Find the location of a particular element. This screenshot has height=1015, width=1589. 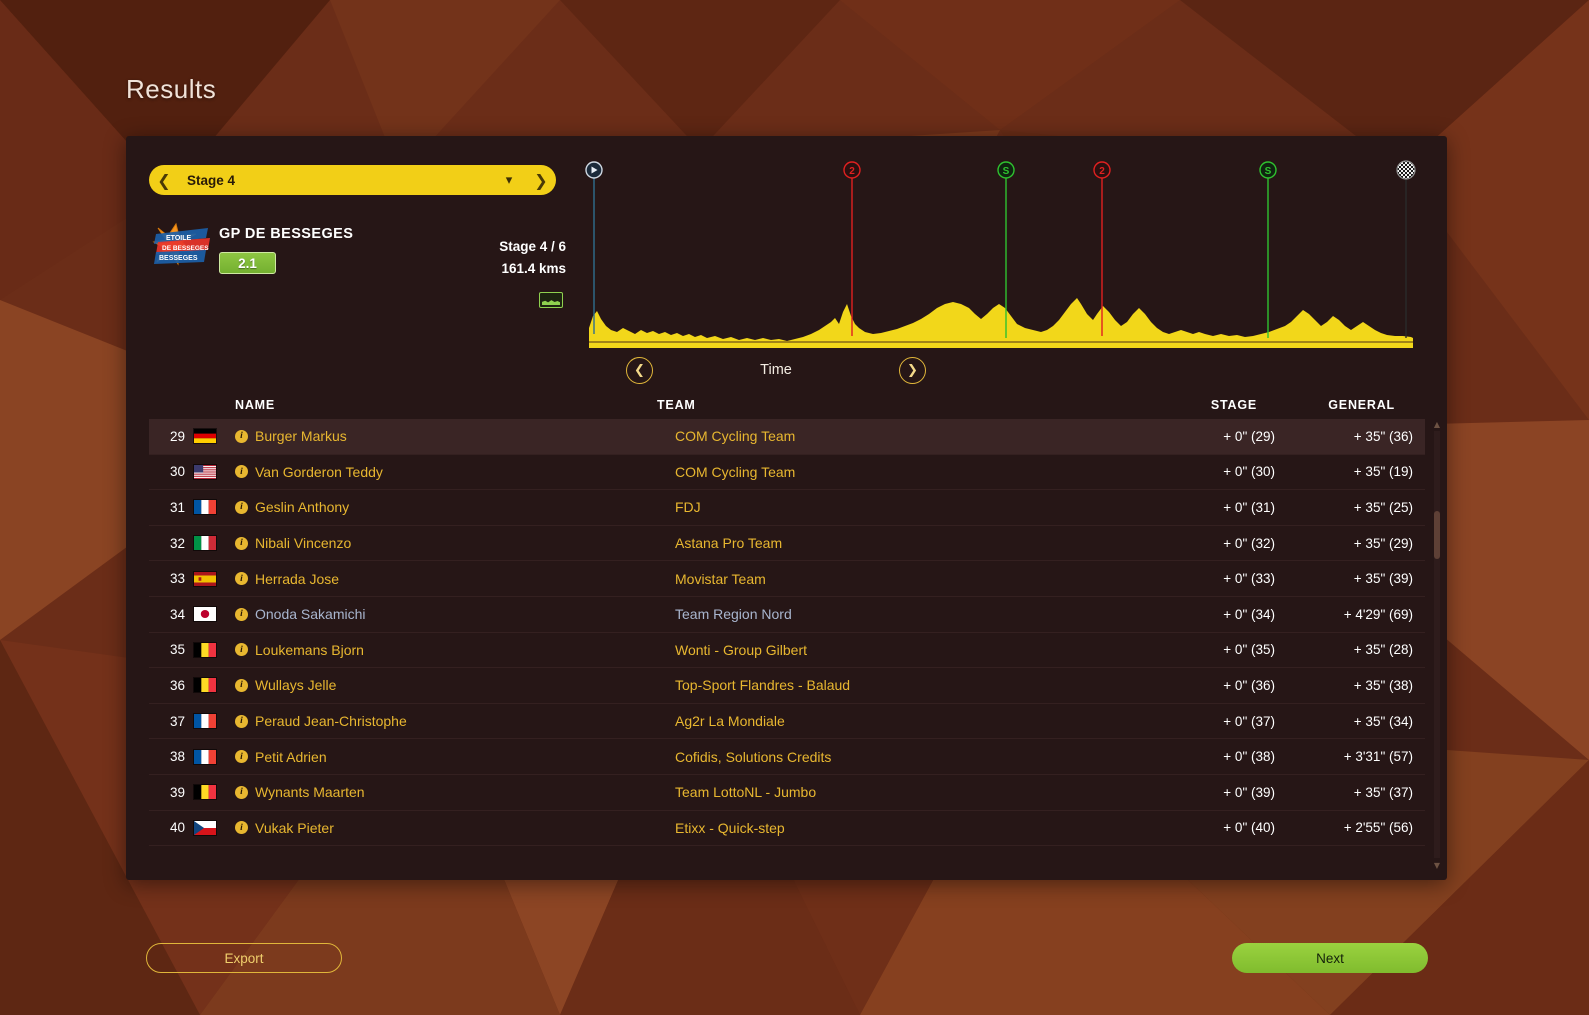

row-name-cell: i Herrada Jose is located at coordinates (455, 579).